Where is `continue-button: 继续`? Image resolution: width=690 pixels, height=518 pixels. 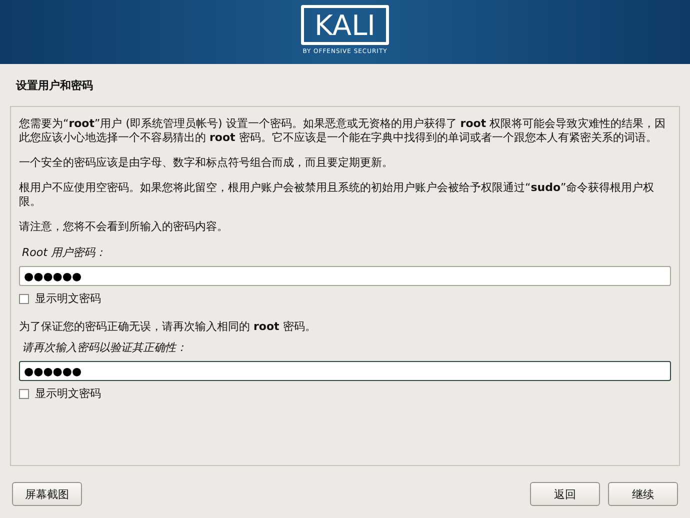
continue-button: 继续 is located at coordinates (643, 494).